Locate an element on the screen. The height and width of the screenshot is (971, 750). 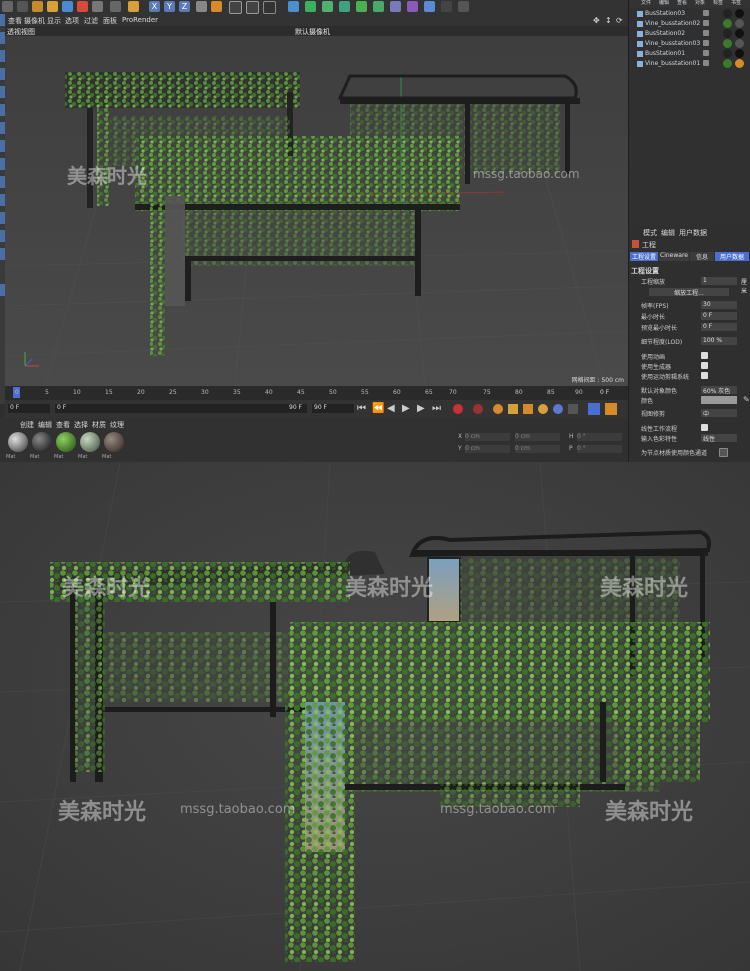
scene-icon is located at coordinates (395, 6).